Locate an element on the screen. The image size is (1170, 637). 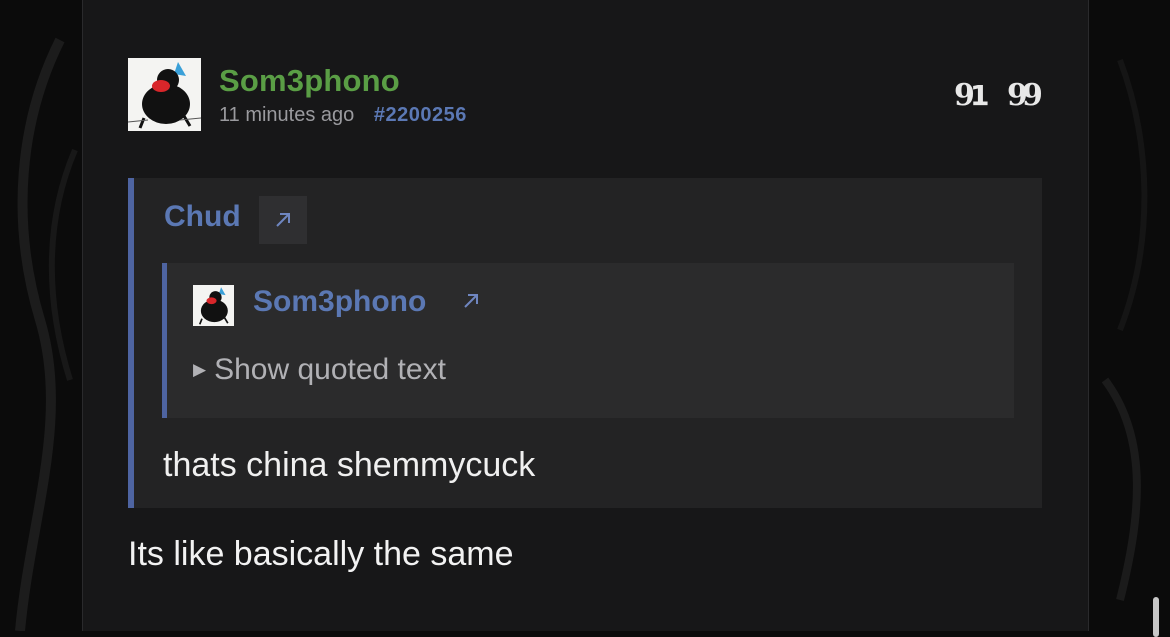
nested-quote-avatar is located at coordinates (213, 305).